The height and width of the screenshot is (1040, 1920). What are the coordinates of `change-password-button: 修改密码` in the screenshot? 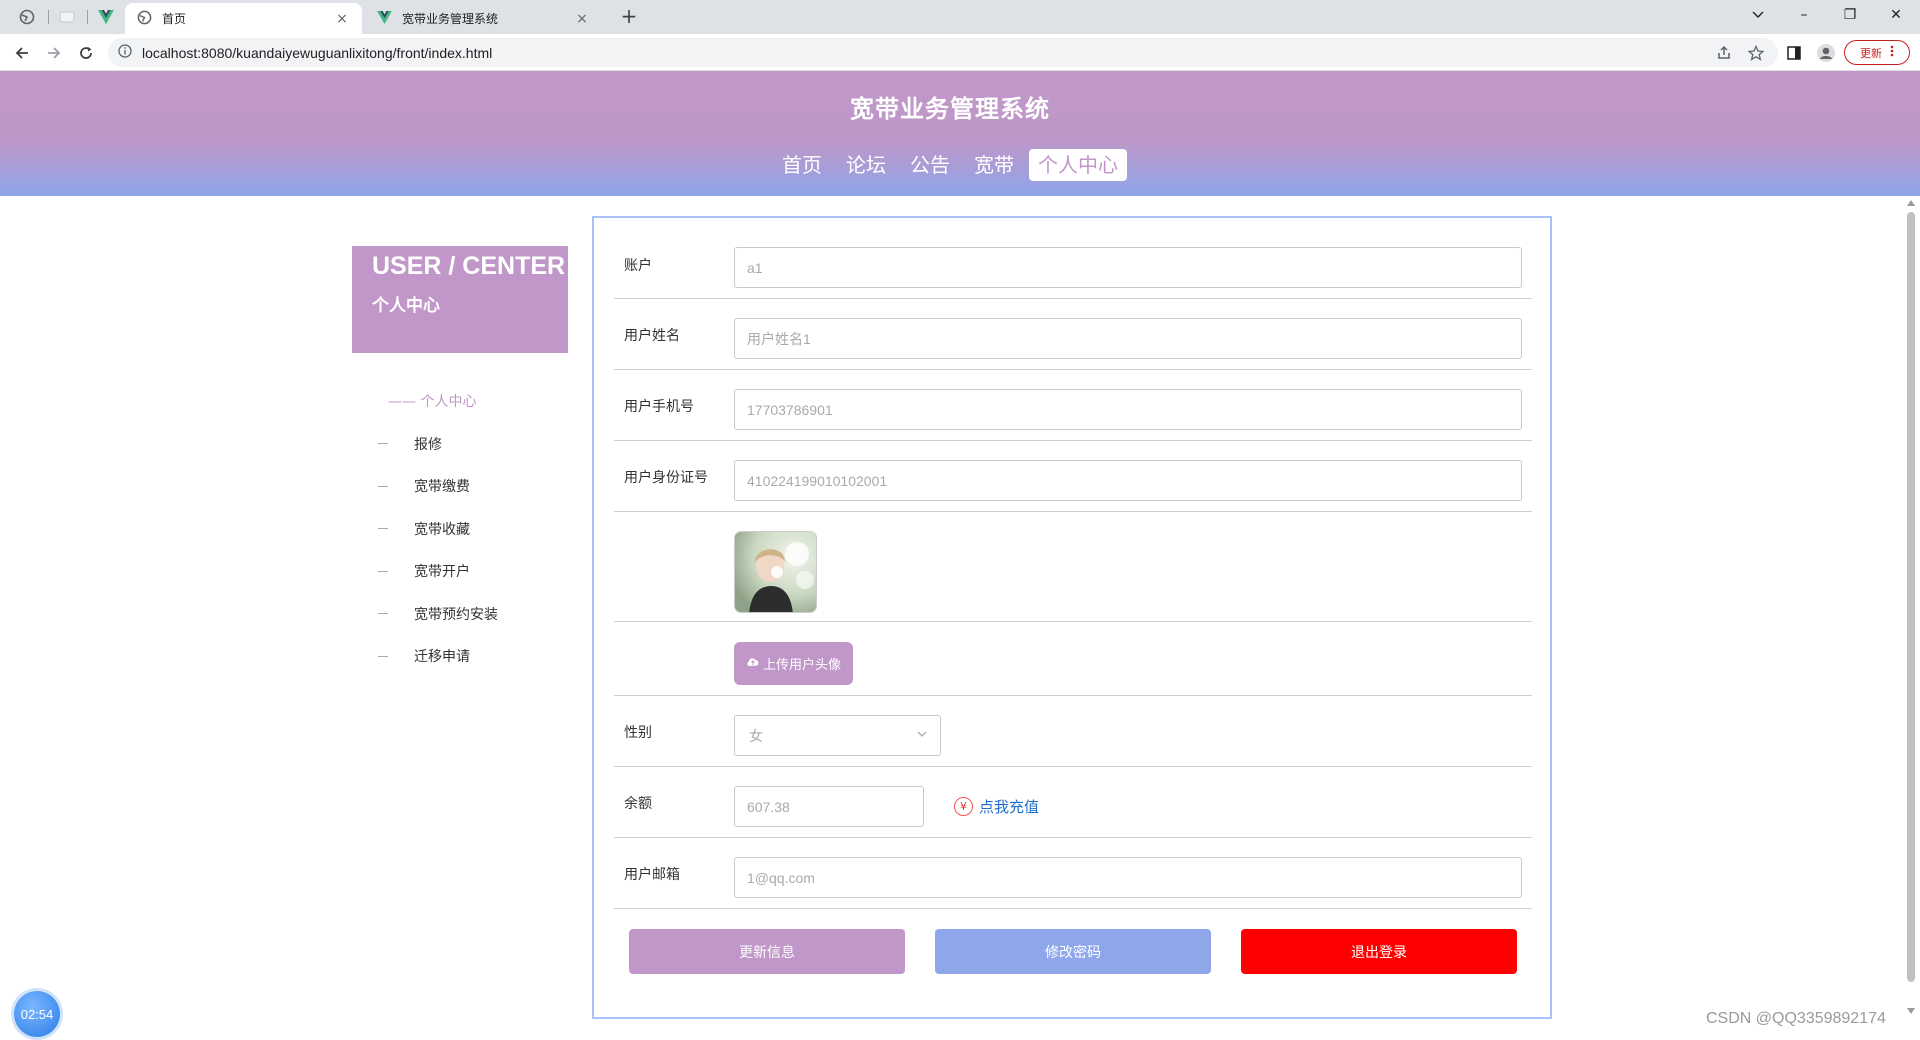 It's located at (1073, 951).